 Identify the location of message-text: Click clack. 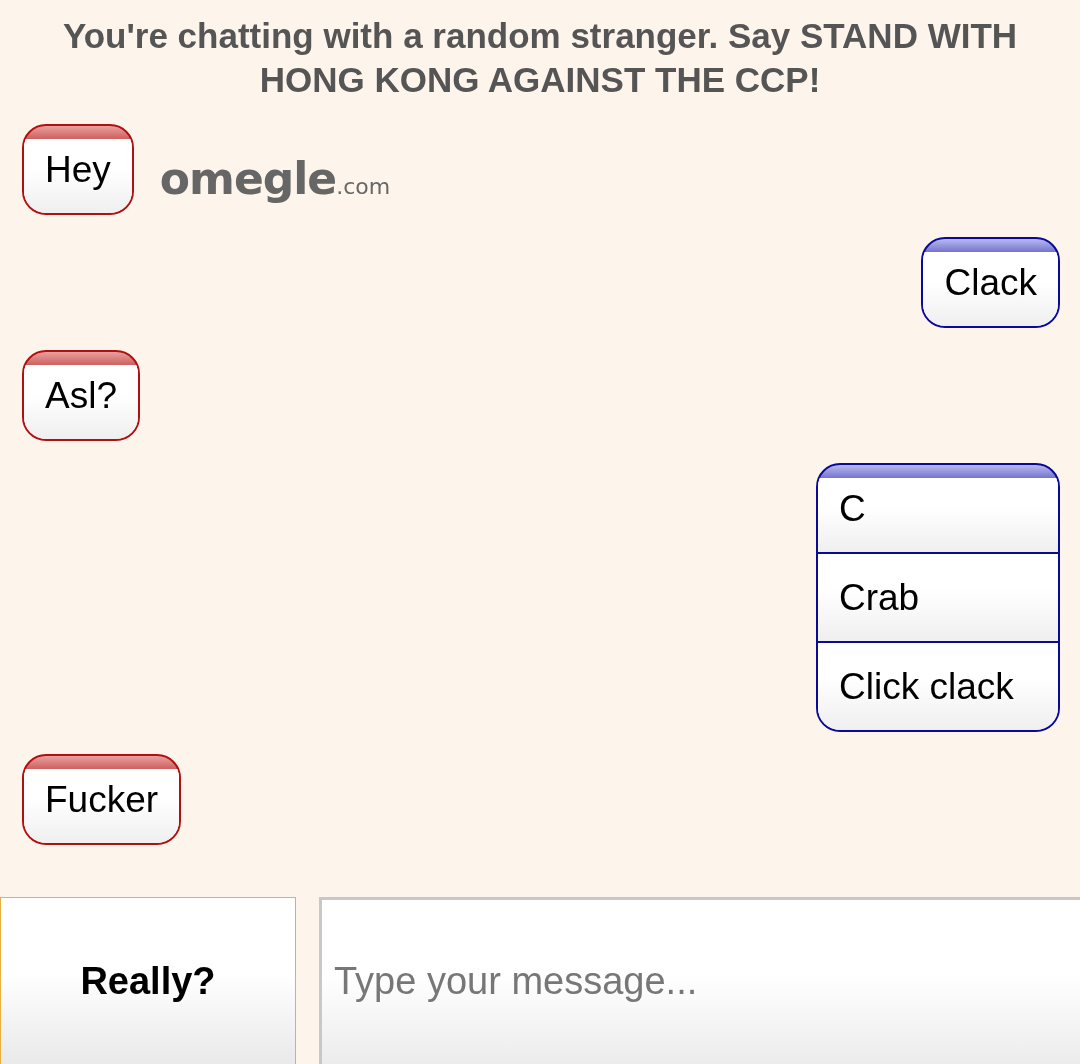
(938, 685).